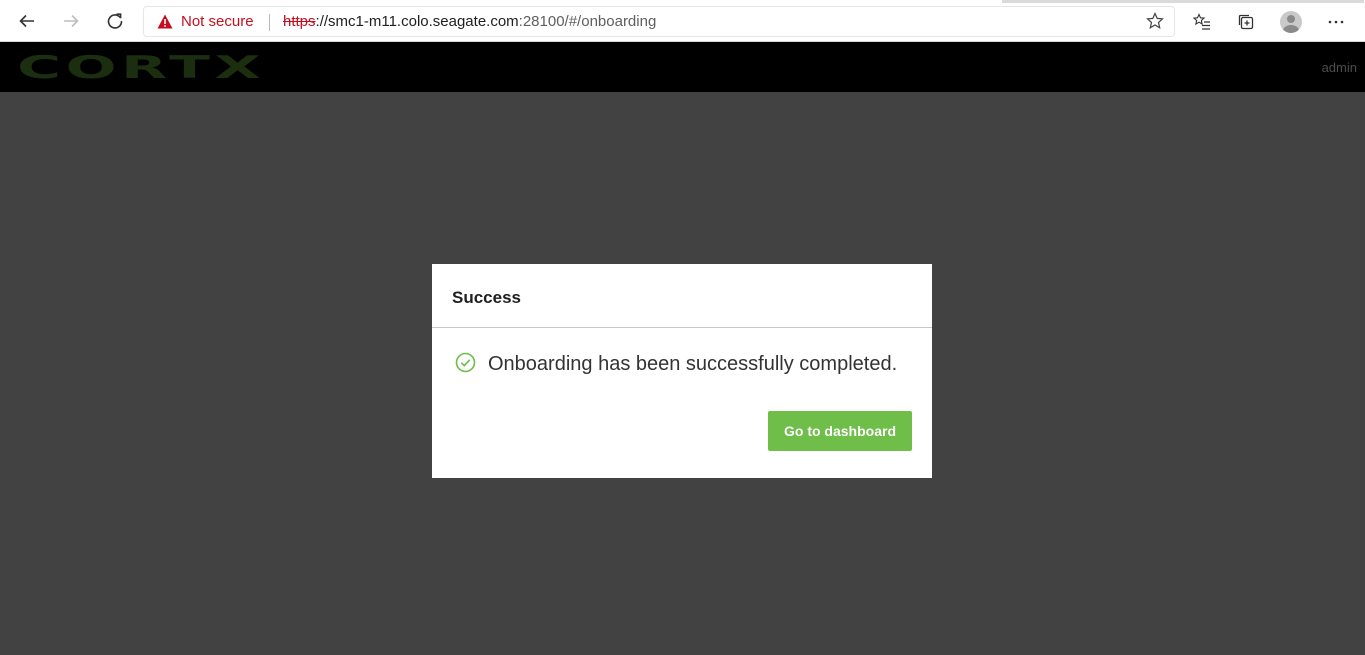 Image resolution: width=1365 pixels, height=655 pixels. I want to click on dialog-title: Success, so click(486, 297).